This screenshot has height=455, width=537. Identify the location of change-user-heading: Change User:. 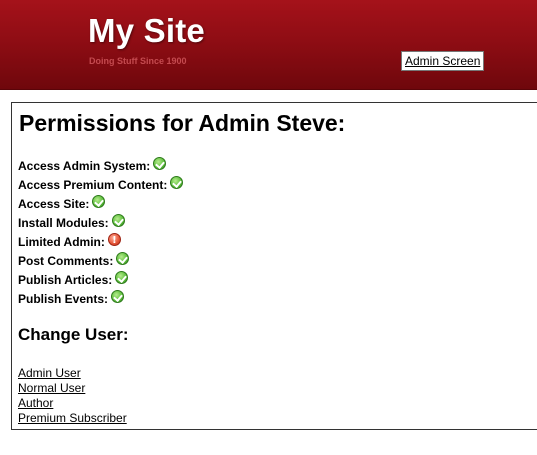
(73, 334).